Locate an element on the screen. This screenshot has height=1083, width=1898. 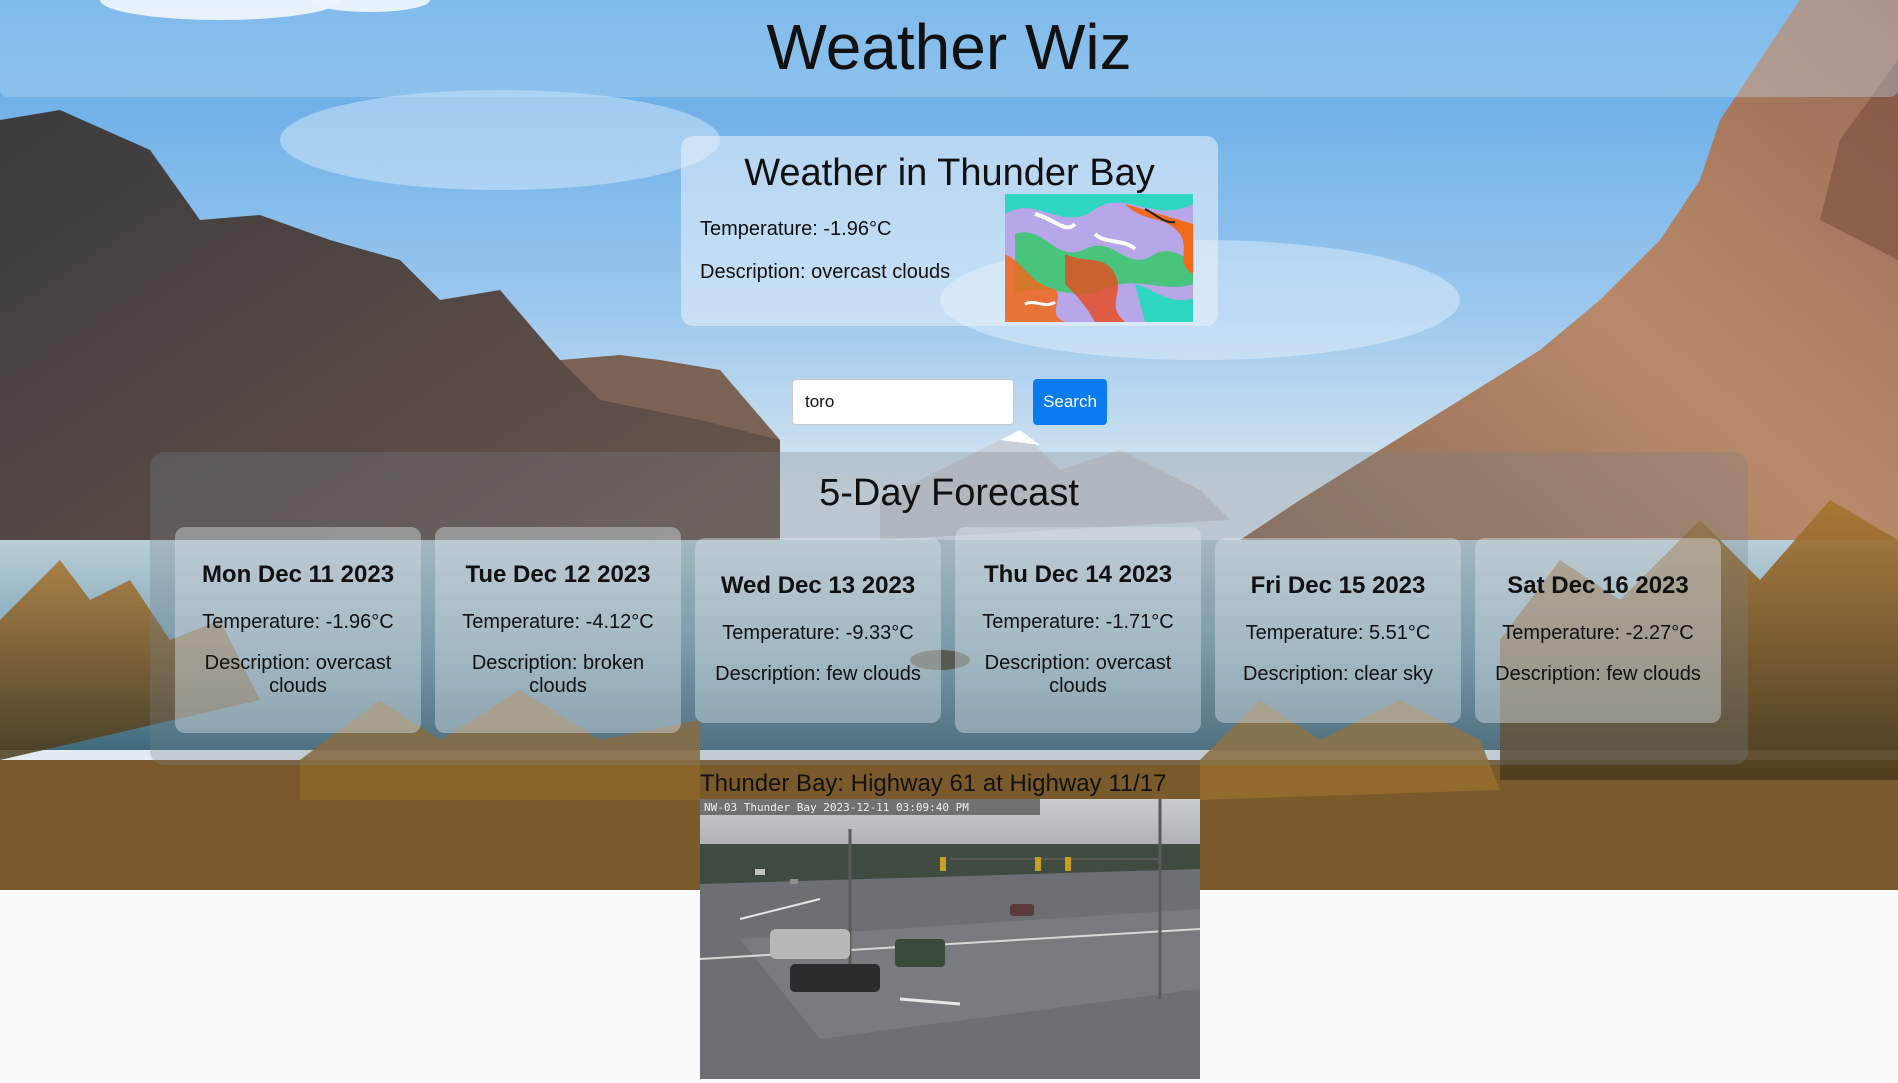
forecast-day-description: Description: broken clouds is located at coordinates (558, 674).